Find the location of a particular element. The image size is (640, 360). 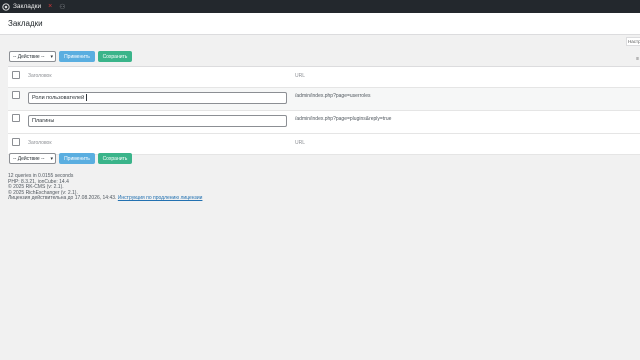

apply-button: Применить is located at coordinates (77, 56).